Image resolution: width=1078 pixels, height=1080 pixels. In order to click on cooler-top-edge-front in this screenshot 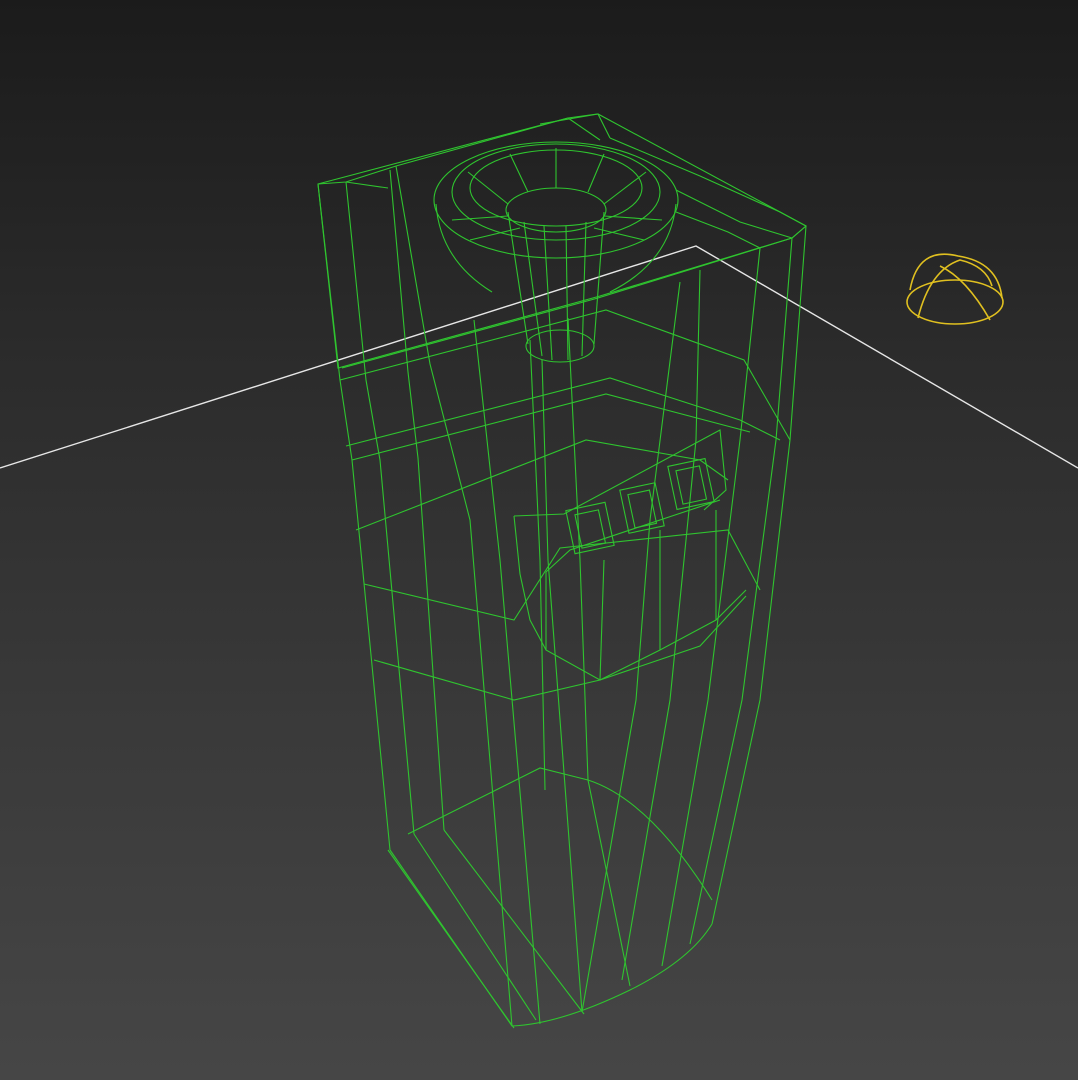, I will do `click(574, 297)`.